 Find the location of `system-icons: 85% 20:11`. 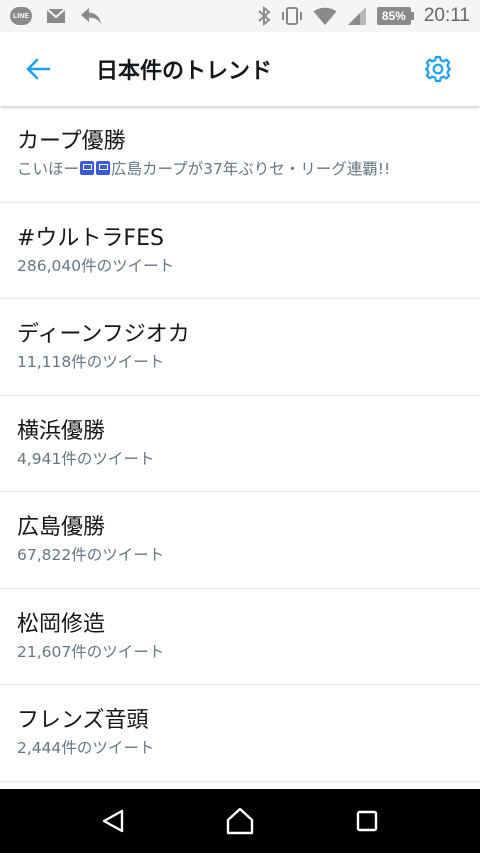

system-icons: 85% 20:11 is located at coordinates (363, 16).